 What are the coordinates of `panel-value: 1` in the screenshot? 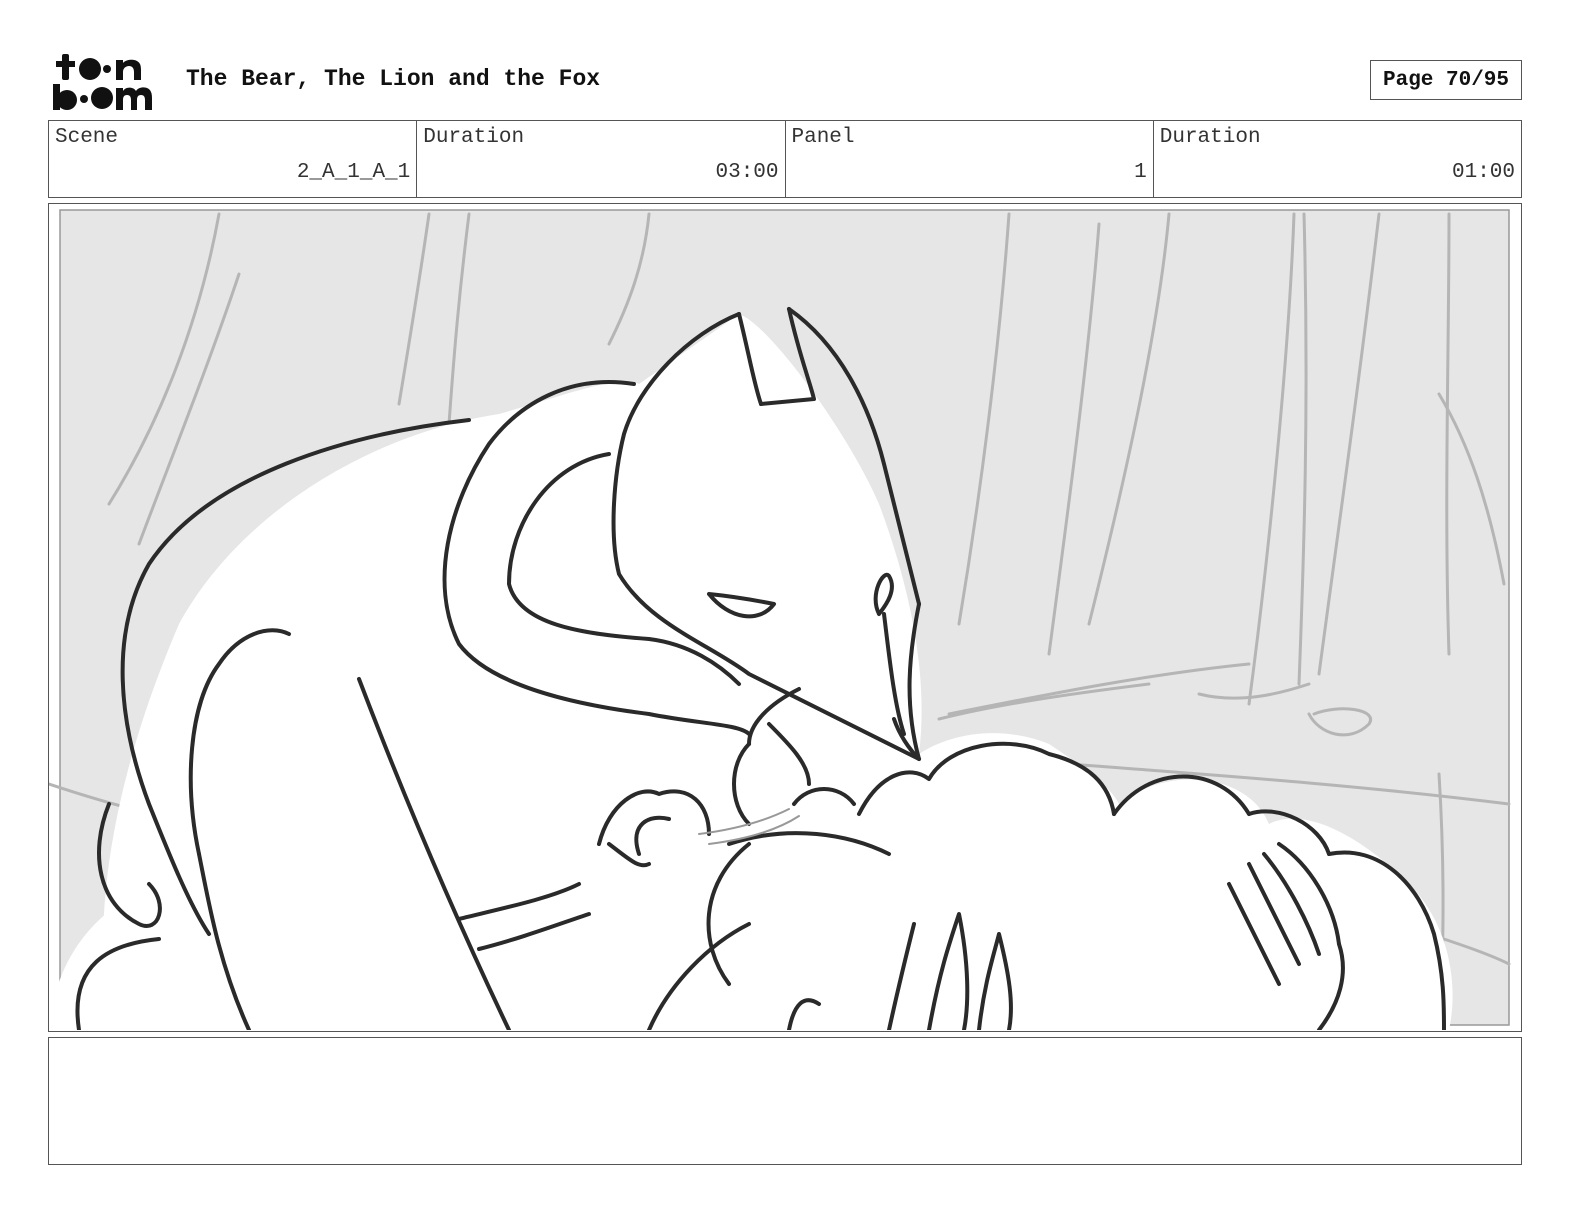 It's located at (1140, 172).